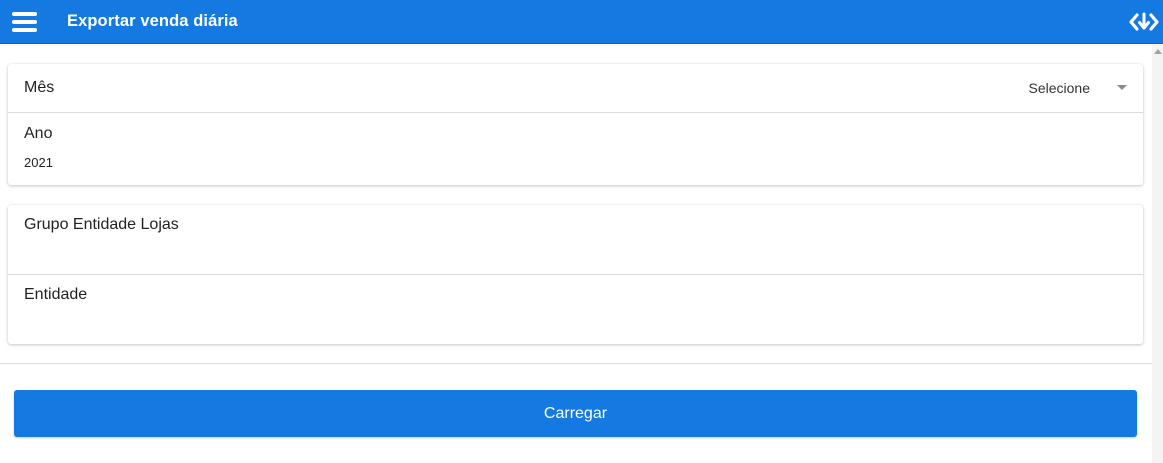 This screenshot has width=1163, height=463. Describe the element at coordinates (1060, 88) in the screenshot. I see `month-select-value: Selecione` at that location.